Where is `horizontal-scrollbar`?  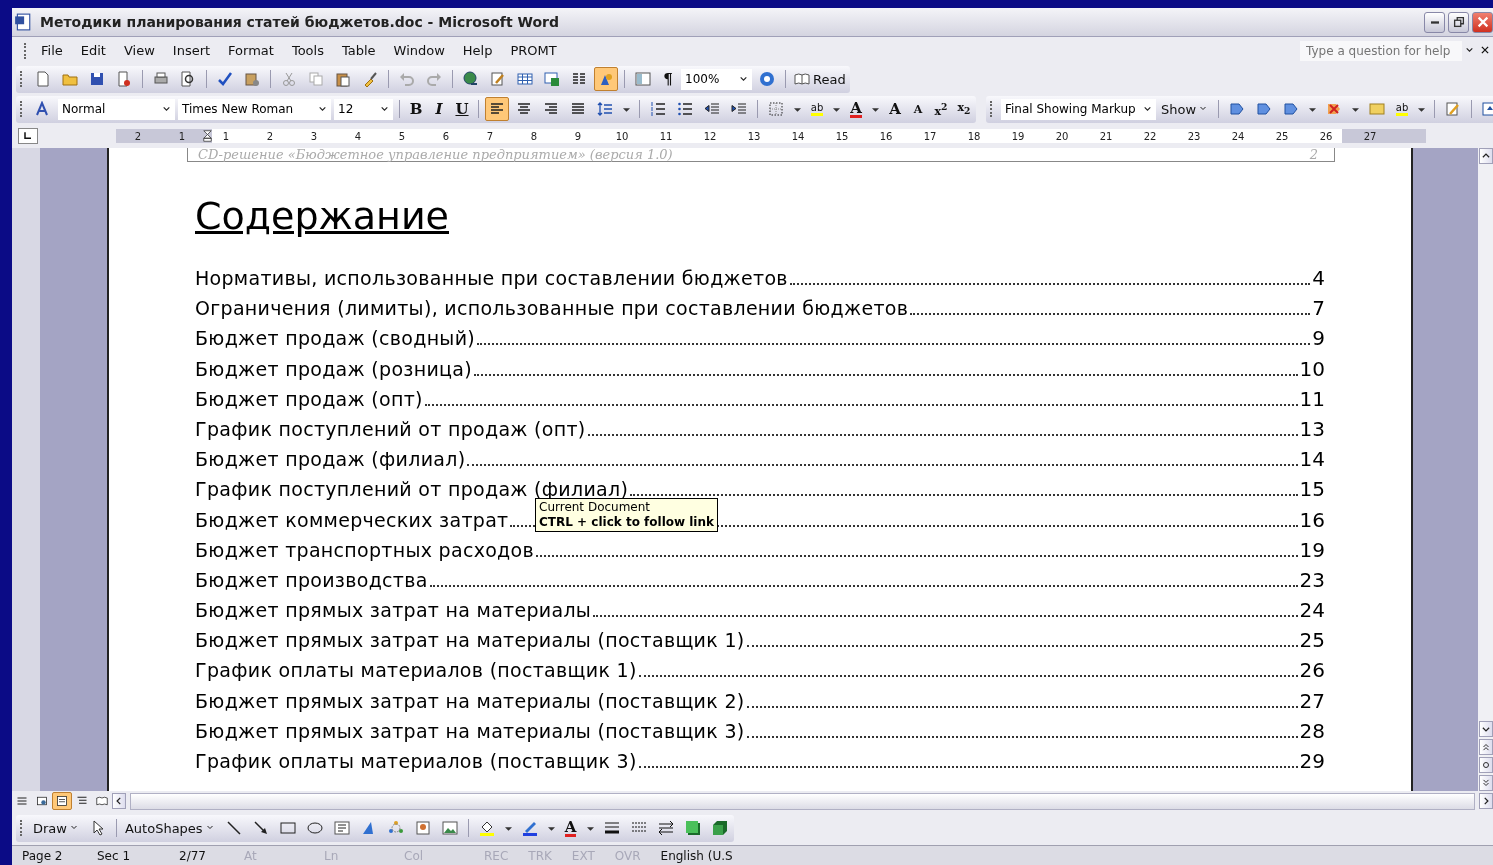 horizontal-scrollbar is located at coordinates (802, 801).